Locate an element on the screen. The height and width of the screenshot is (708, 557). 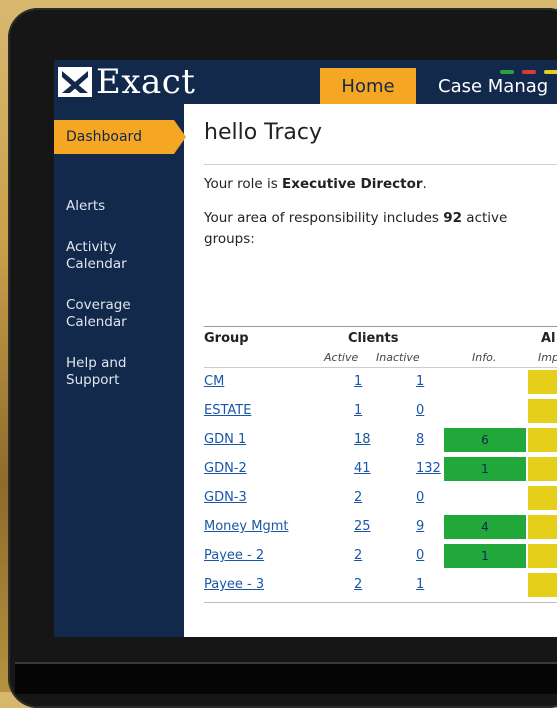
header-clients: Clients is located at coordinates (373, 338).